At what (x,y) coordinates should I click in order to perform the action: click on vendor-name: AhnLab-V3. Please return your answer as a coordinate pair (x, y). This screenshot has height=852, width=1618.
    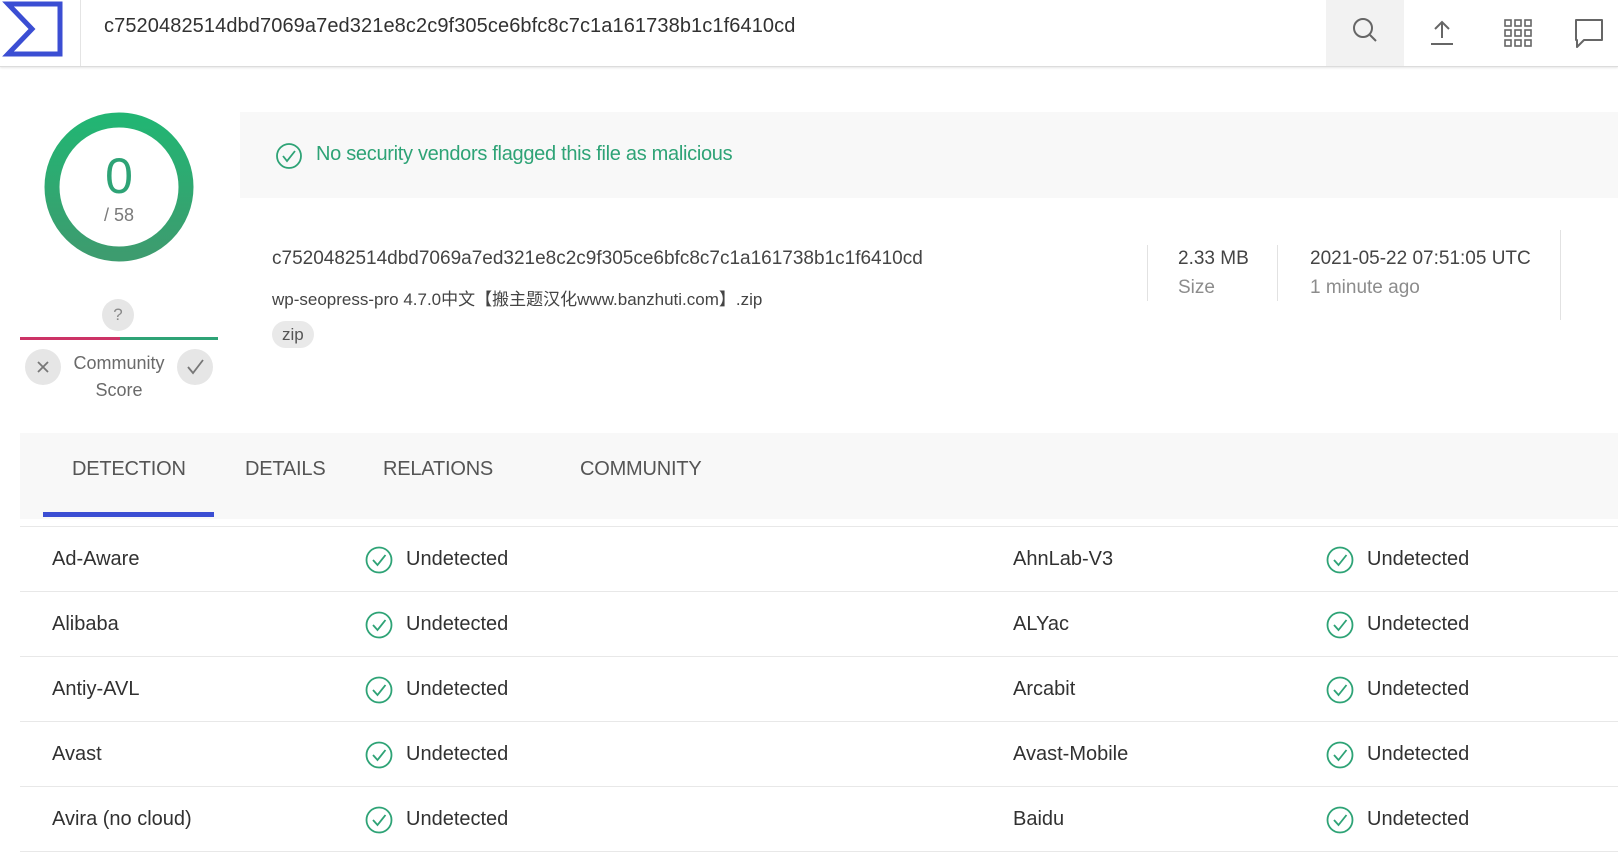
    Looking at the image, I should click on (1063, 559).